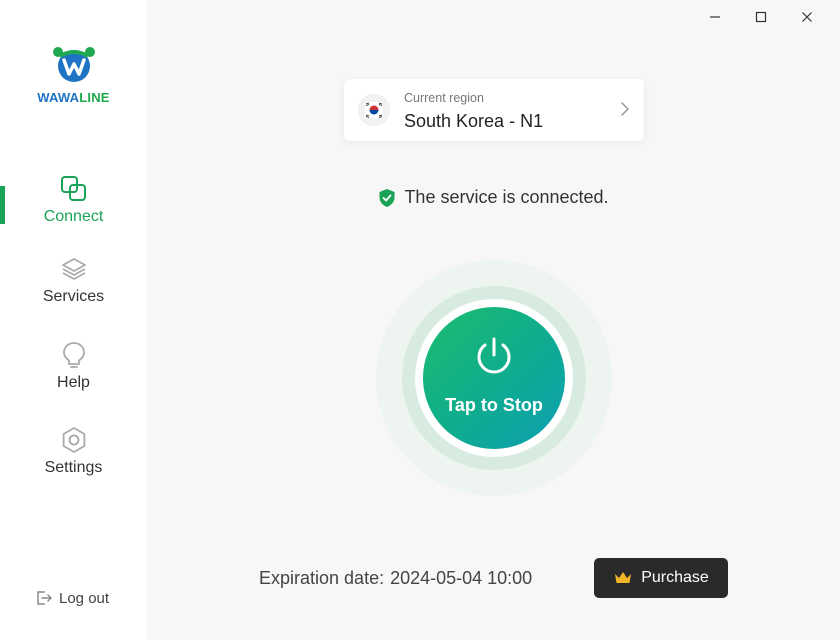 The image size is (840, 640). I want to click on south-korea-flag-icon, so click(374, 110).